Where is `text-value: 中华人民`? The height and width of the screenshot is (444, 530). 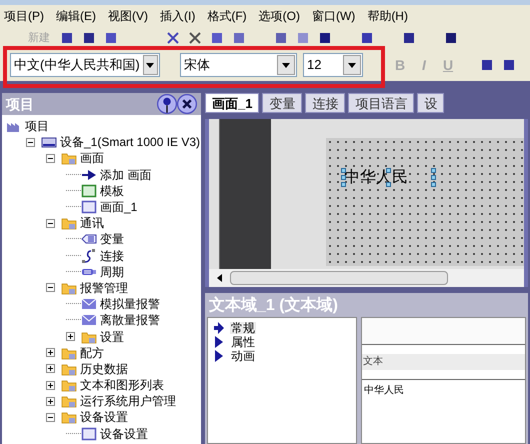 text-value: 中华人民 is located at coordinates (443, 390).